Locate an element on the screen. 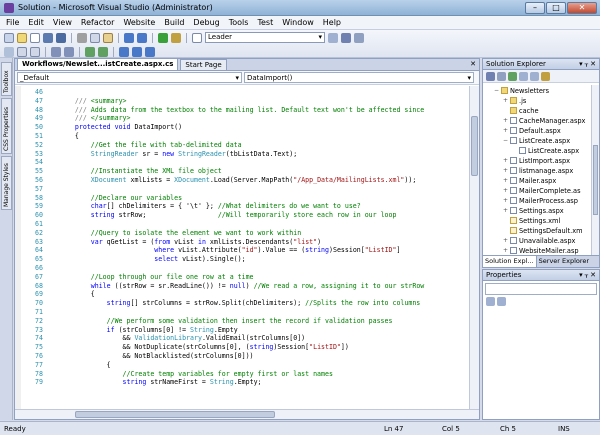 This screenshot has height=435, width=600. code-line: 55 //Instantiate the XML file object is located at coordinates (245, 171).